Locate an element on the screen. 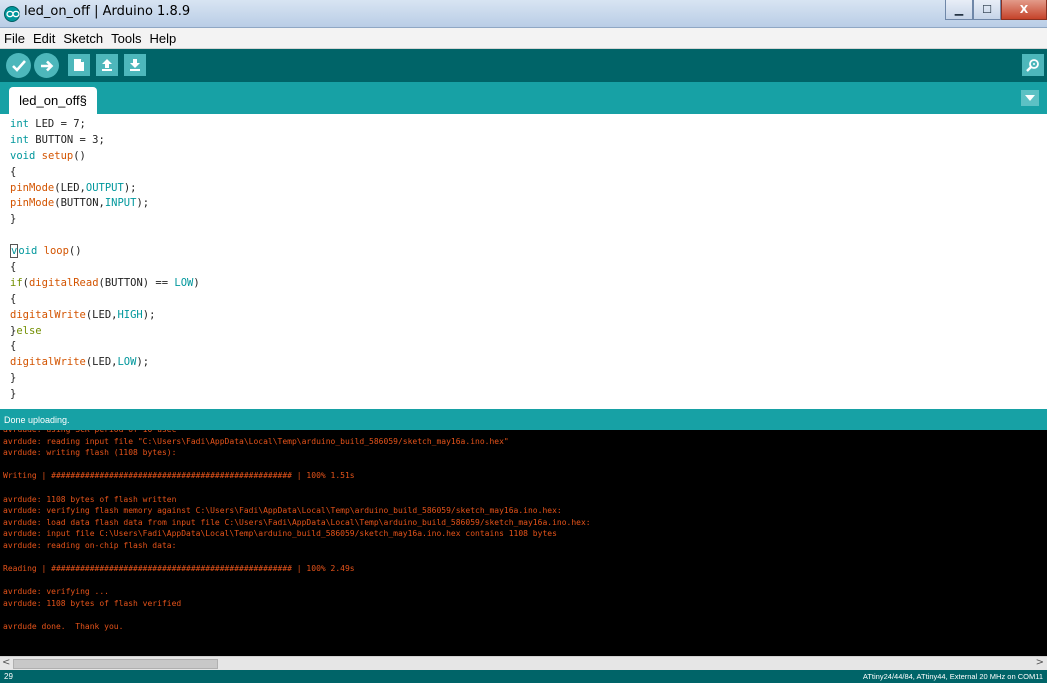 This screenshot has height=683, width=1047. tab-menu-button is located at coordinates (1030, 98).